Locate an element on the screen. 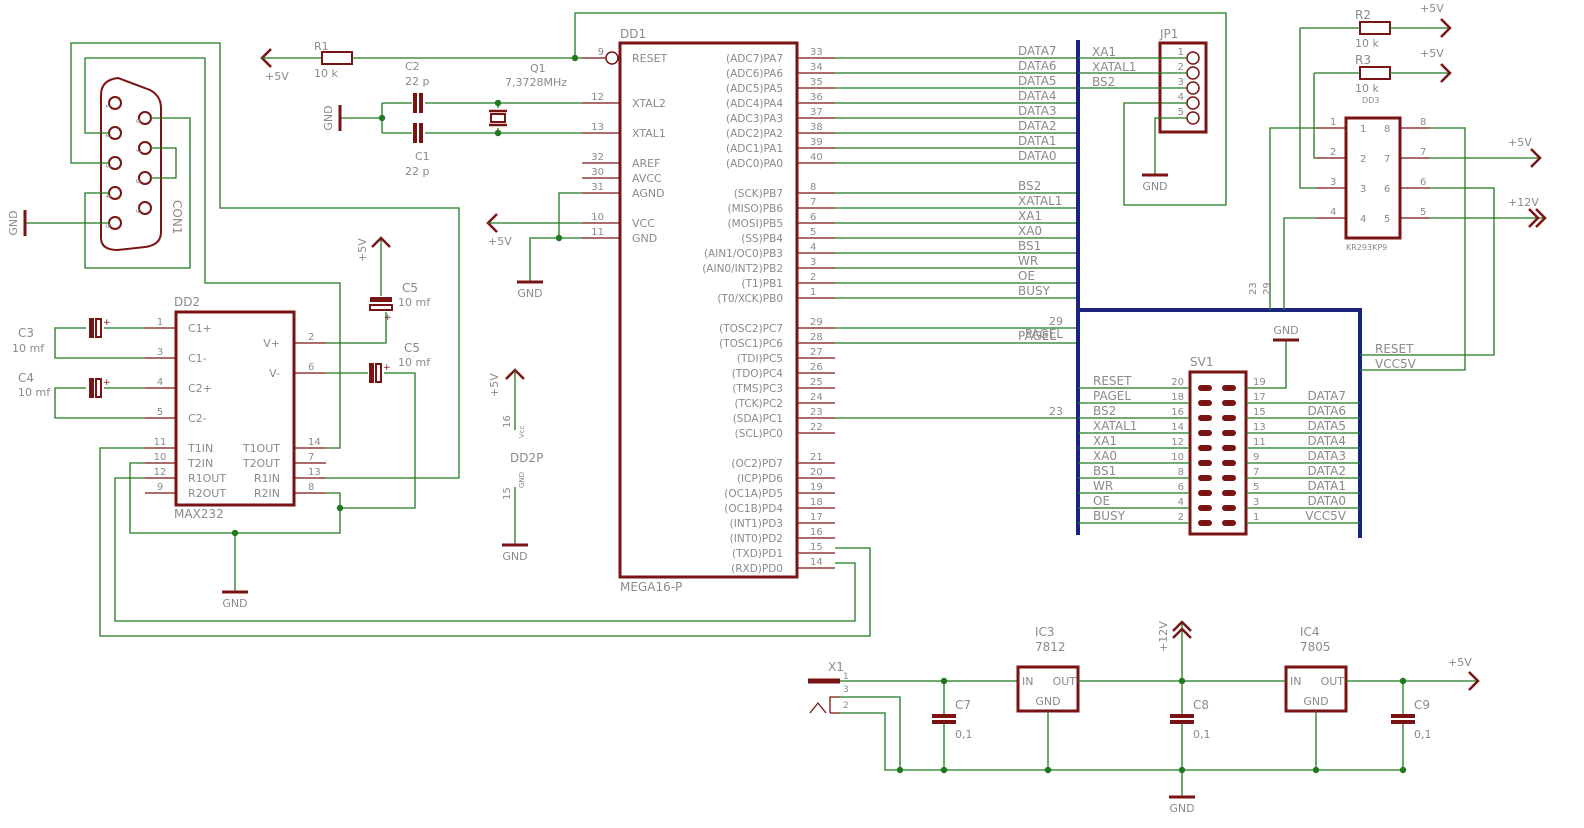  pin-name: Vcc is located at coordinates (522, 431).